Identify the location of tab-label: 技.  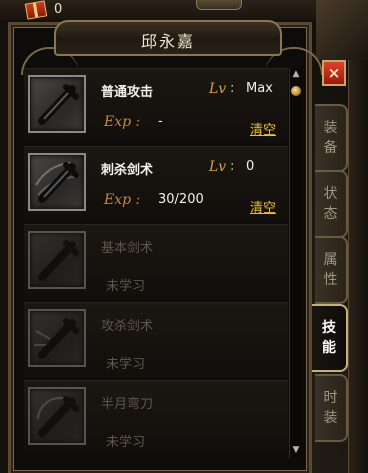
(329, 328).